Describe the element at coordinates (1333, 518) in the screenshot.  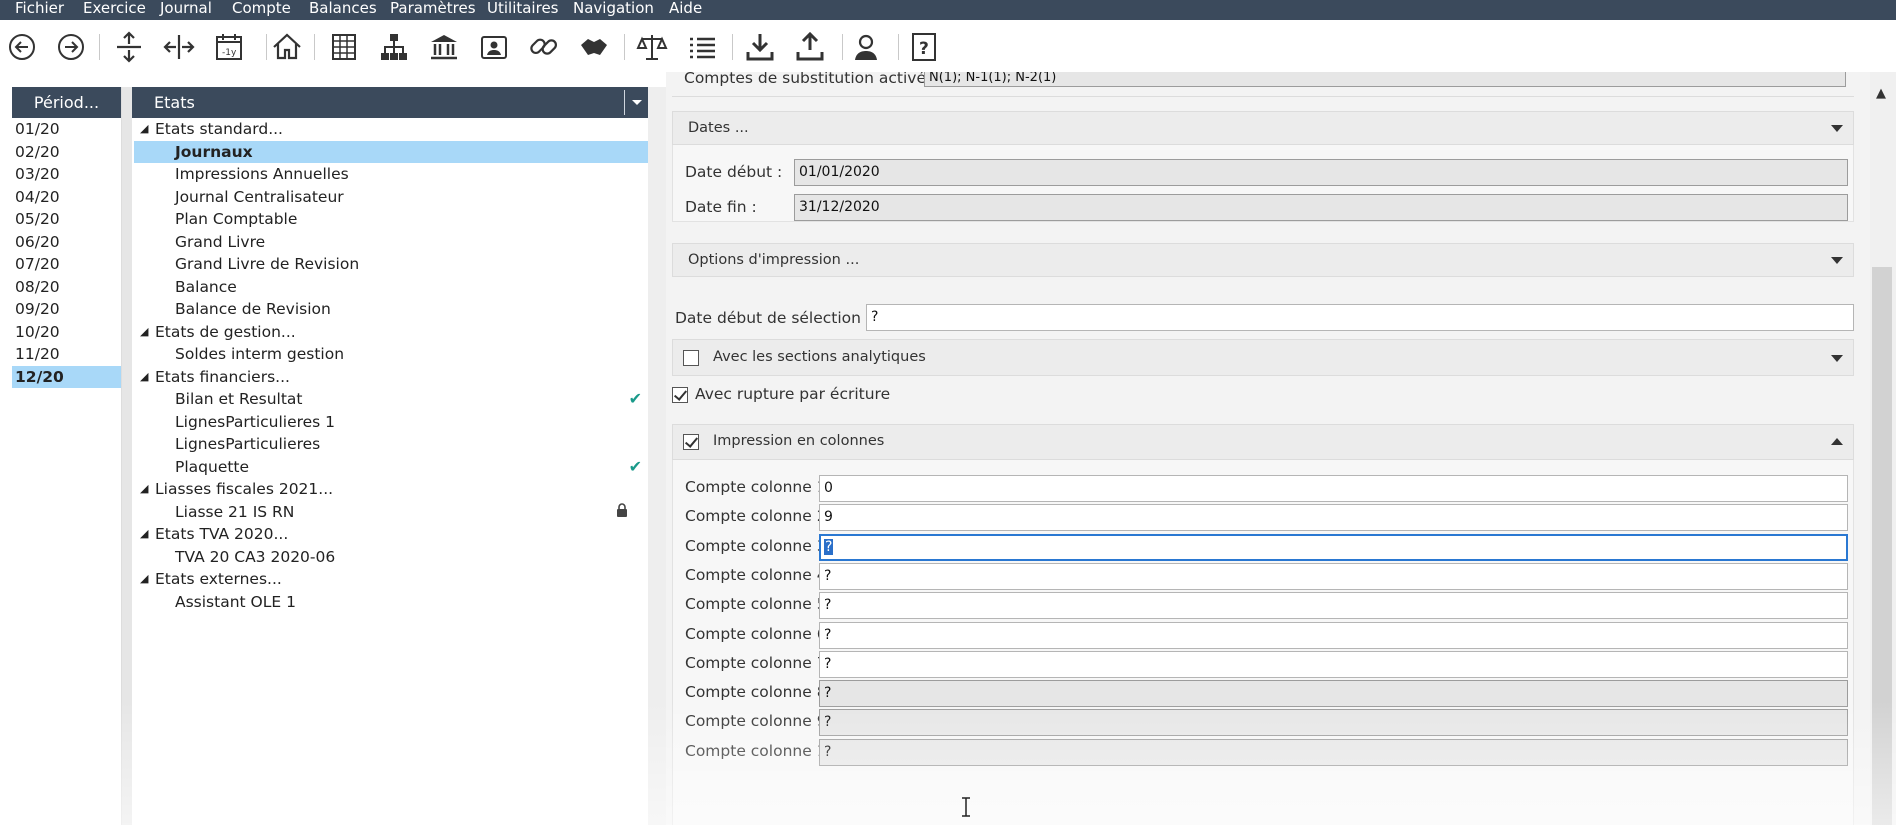
I see `compte-colonne-field: 9` at that location.